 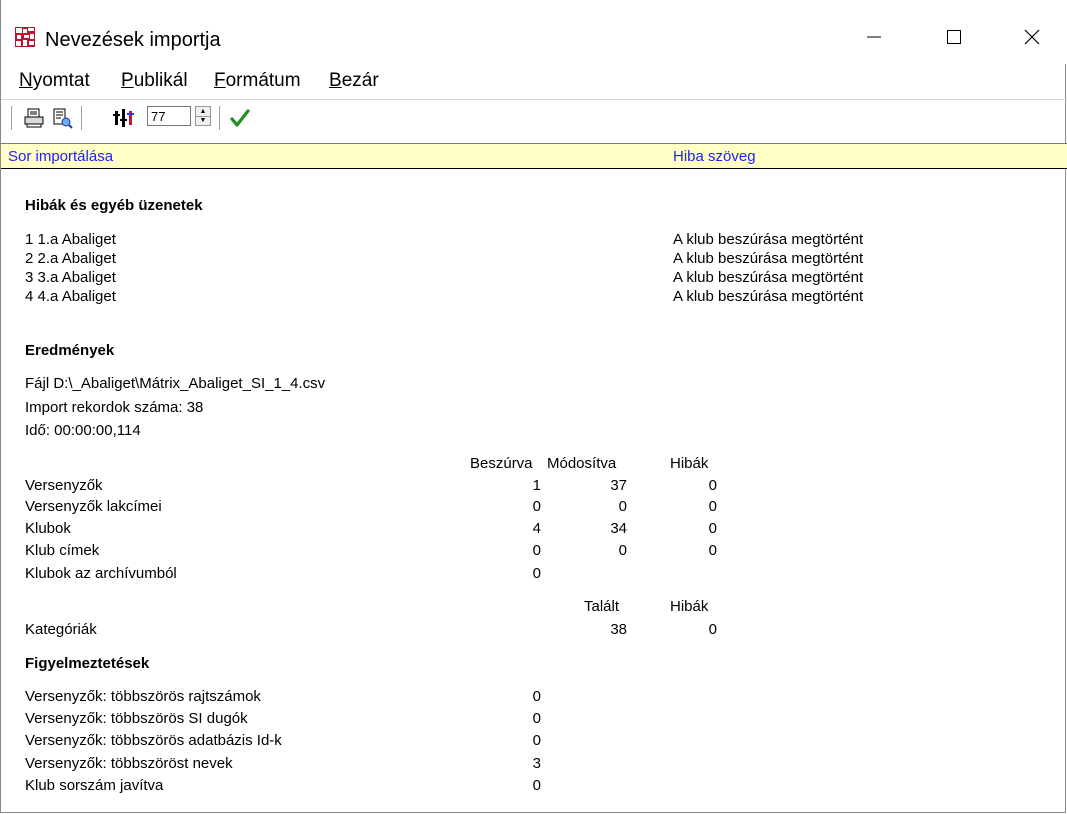 What do you see at coordinates (70, 296) in the screenshot?
I see `error-row: 4 4.a Abaliget` at bounding box center [70, 296].